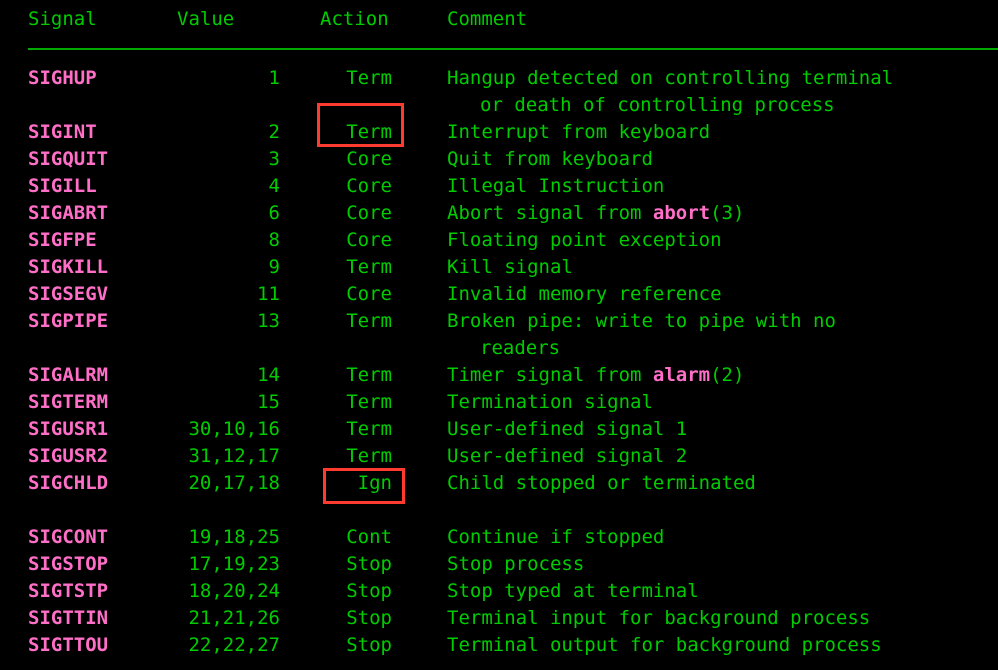 The image size is (998, 670). Describe the element at coordinates (487, 19) in the screenshot. I see `header-comment: Comment` at that location.